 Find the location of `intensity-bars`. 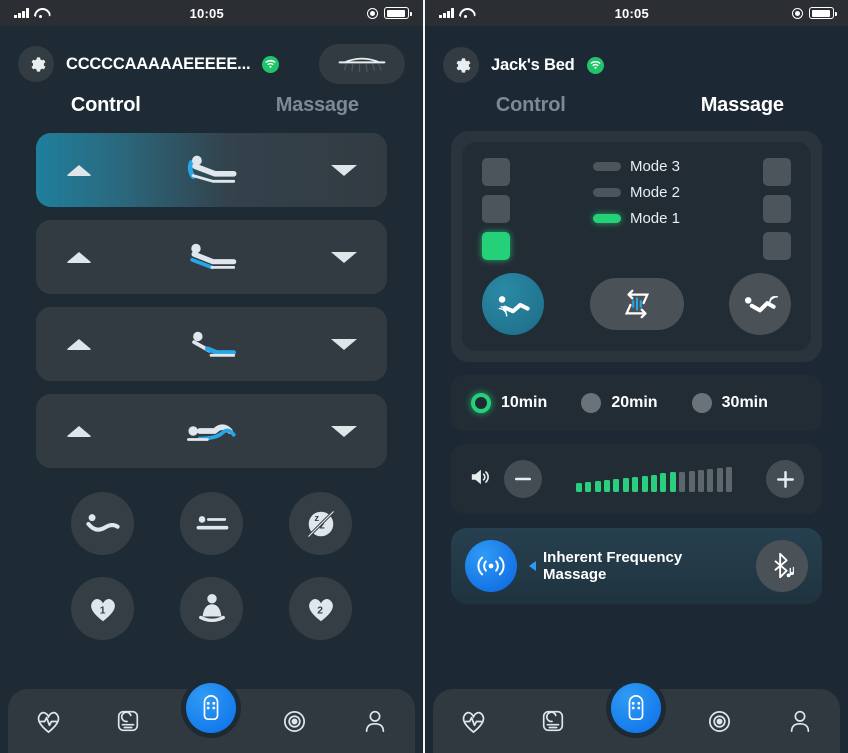

intensity-bars is located at coordinates (654, 479).